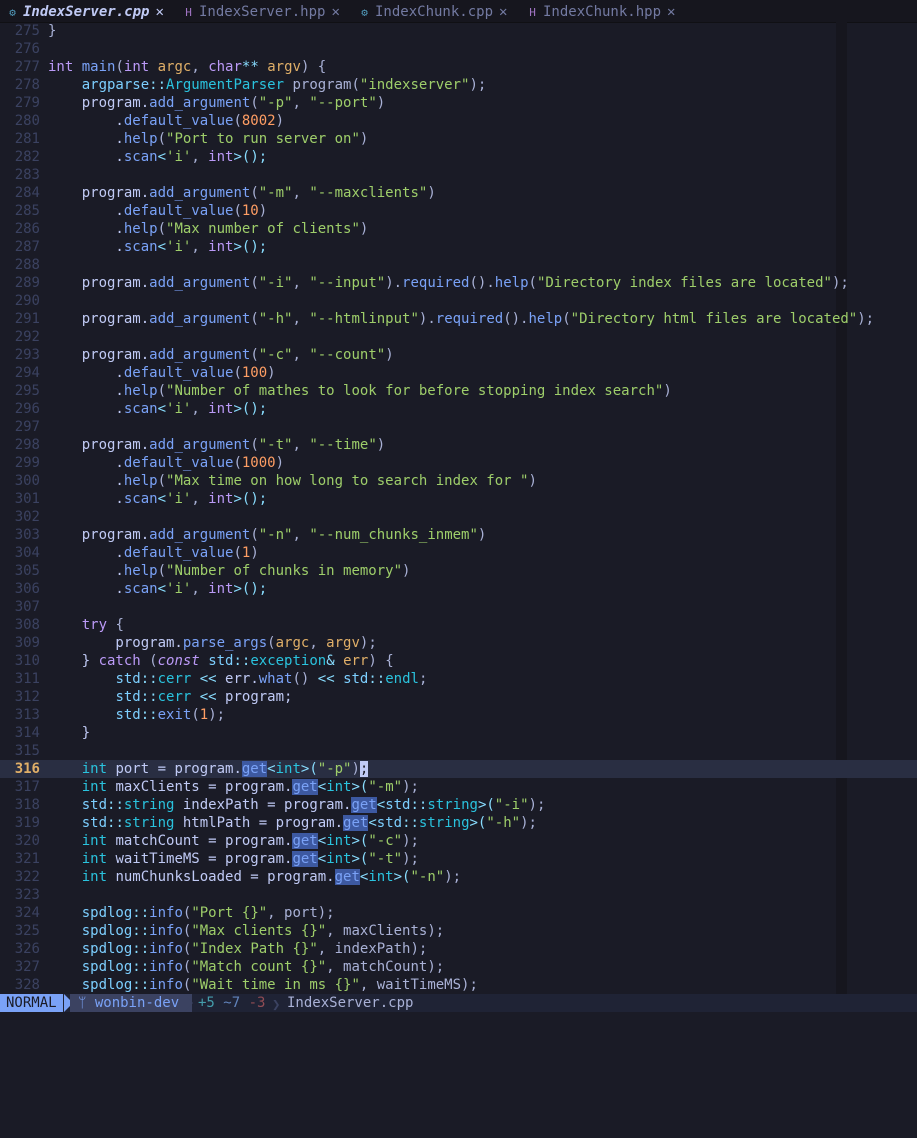  I want to click on code-line: 294 .default_value(100), so click(458, 373).